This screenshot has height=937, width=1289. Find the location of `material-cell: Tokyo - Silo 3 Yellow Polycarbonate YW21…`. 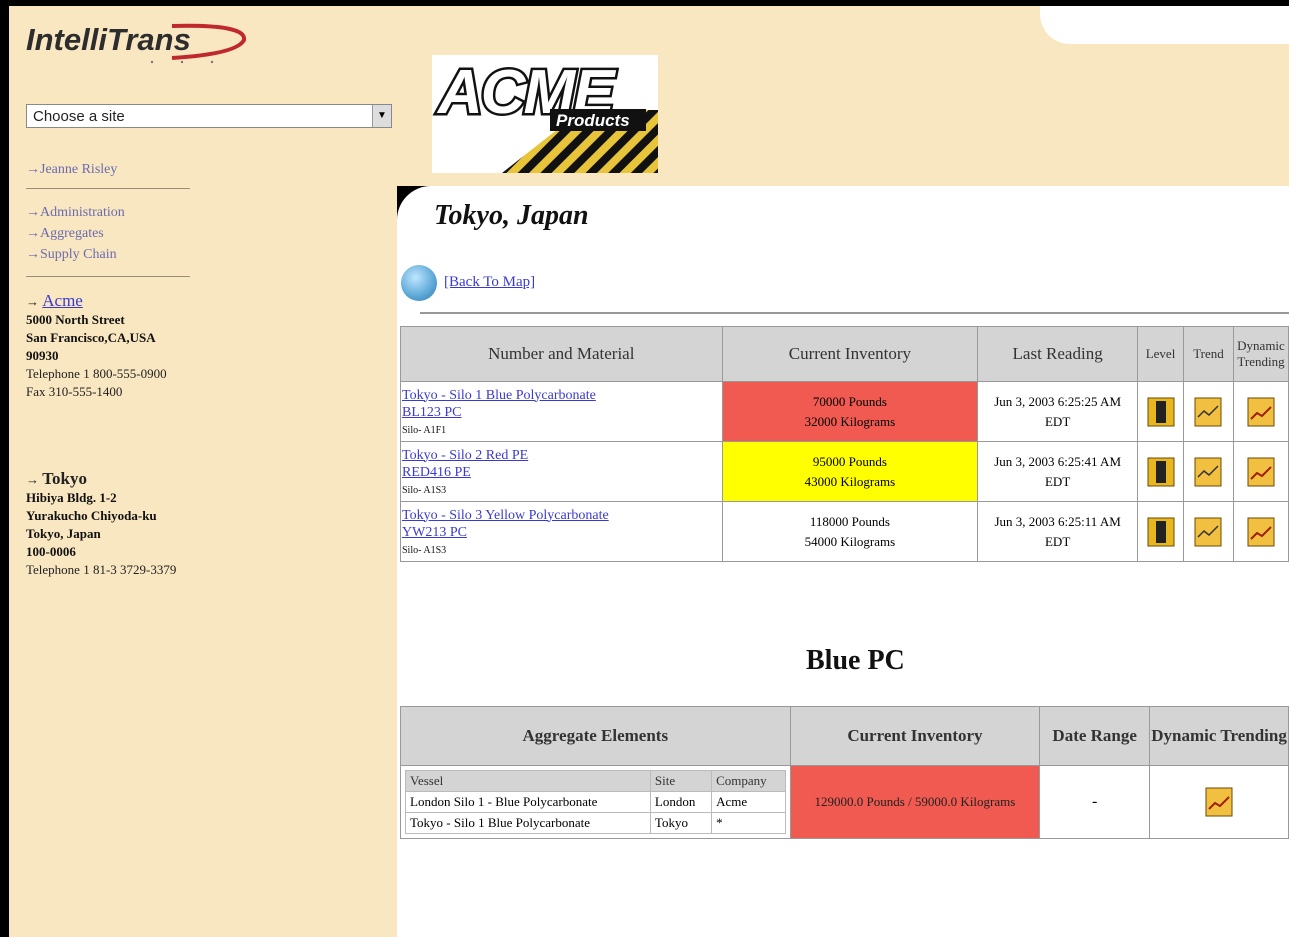

material-cell: Tokyo - Silo 3 Yellow Polycarbonate YW21… is located at coordinates (561, 531).